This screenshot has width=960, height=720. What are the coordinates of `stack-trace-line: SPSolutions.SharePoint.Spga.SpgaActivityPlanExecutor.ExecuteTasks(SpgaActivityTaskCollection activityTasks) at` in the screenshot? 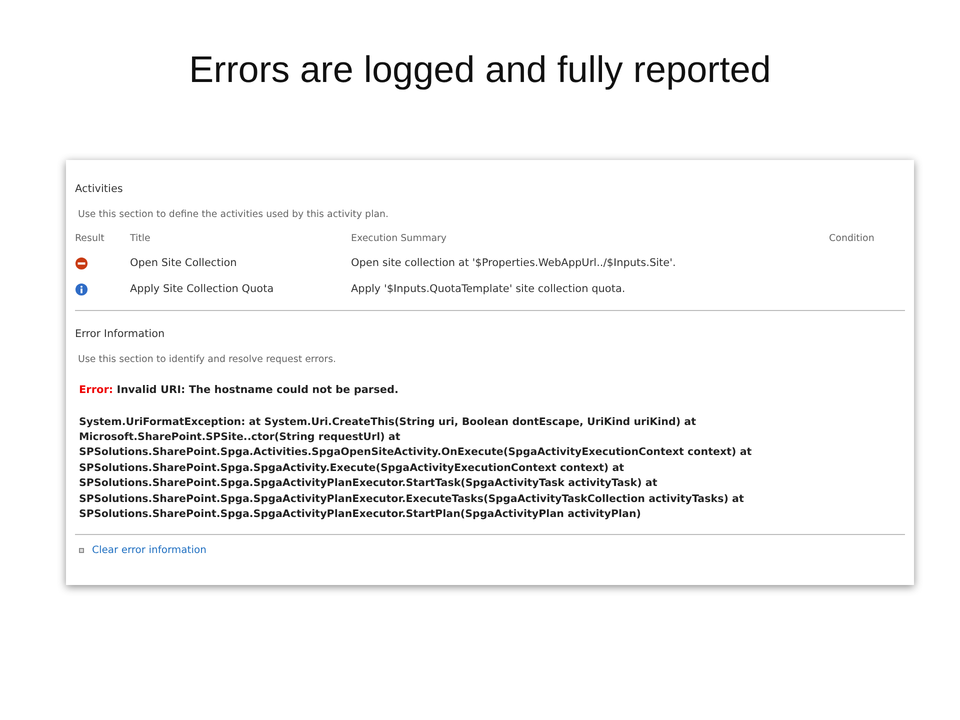 It's located at (412, 499).